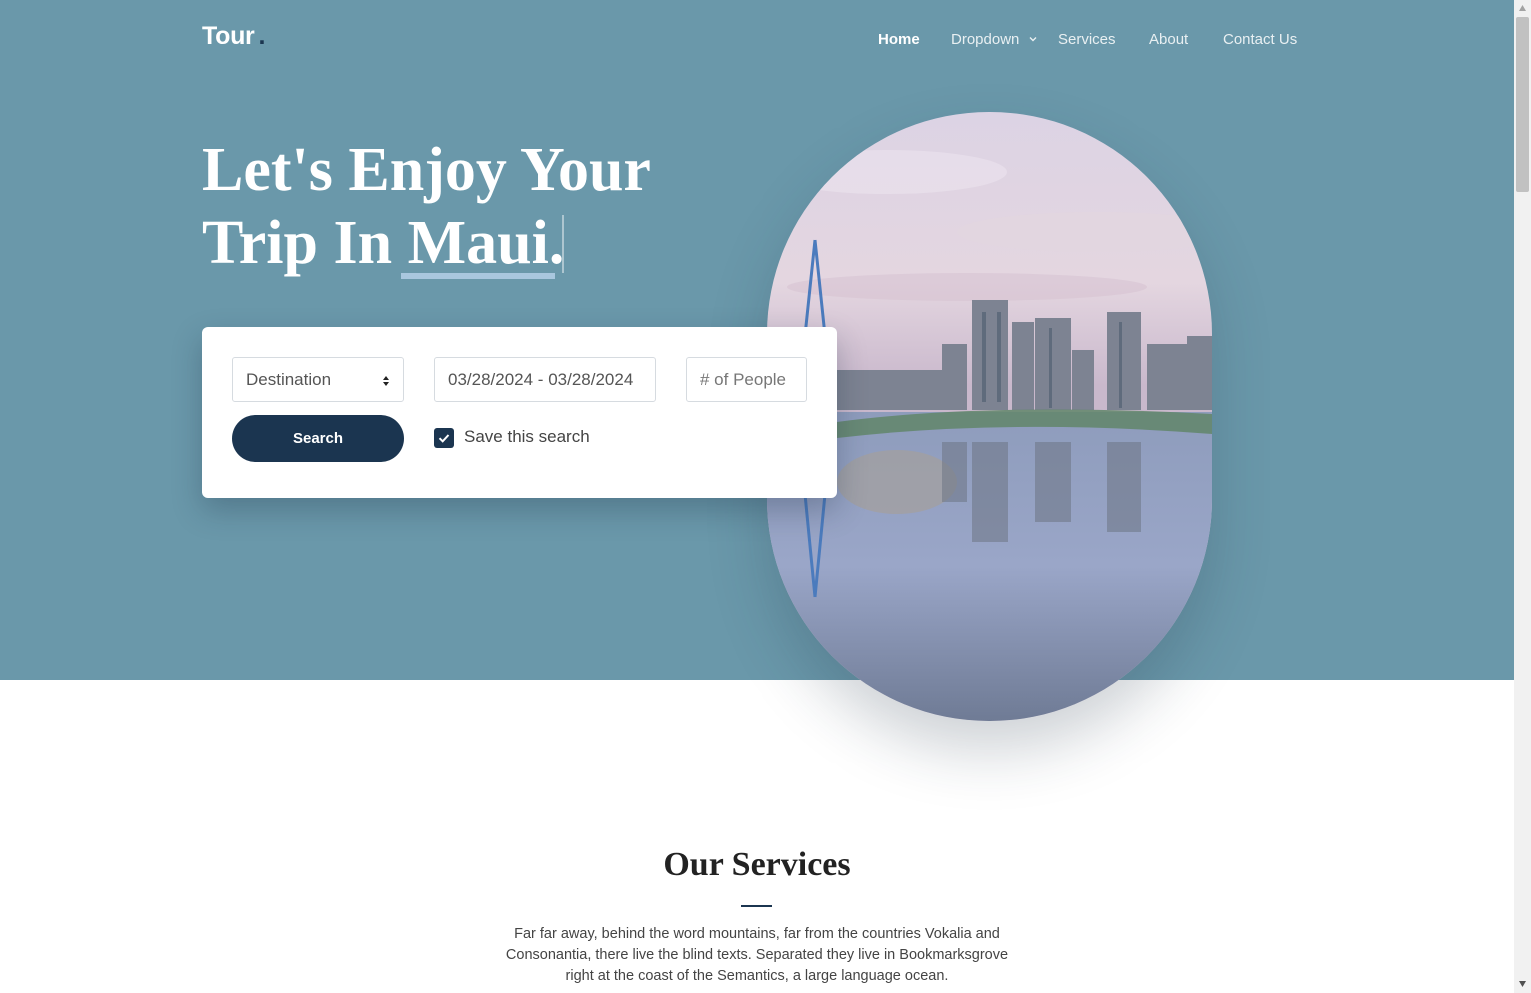  Describe the element at coordinates (563, 244) in the screenshot. I see `typing-caret` at that location.